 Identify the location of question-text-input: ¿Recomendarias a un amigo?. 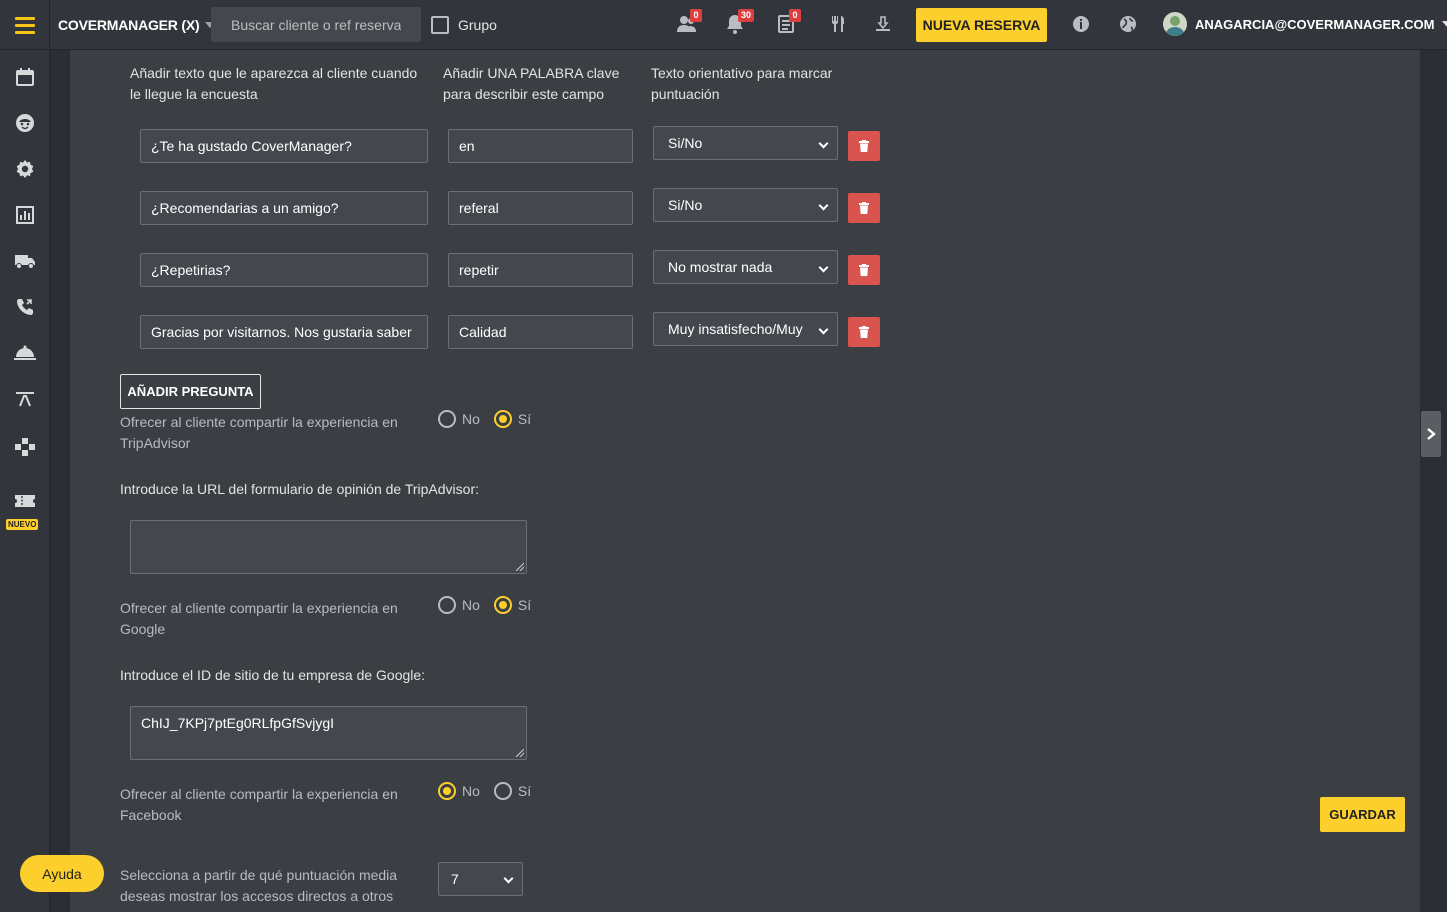
(284, 208).